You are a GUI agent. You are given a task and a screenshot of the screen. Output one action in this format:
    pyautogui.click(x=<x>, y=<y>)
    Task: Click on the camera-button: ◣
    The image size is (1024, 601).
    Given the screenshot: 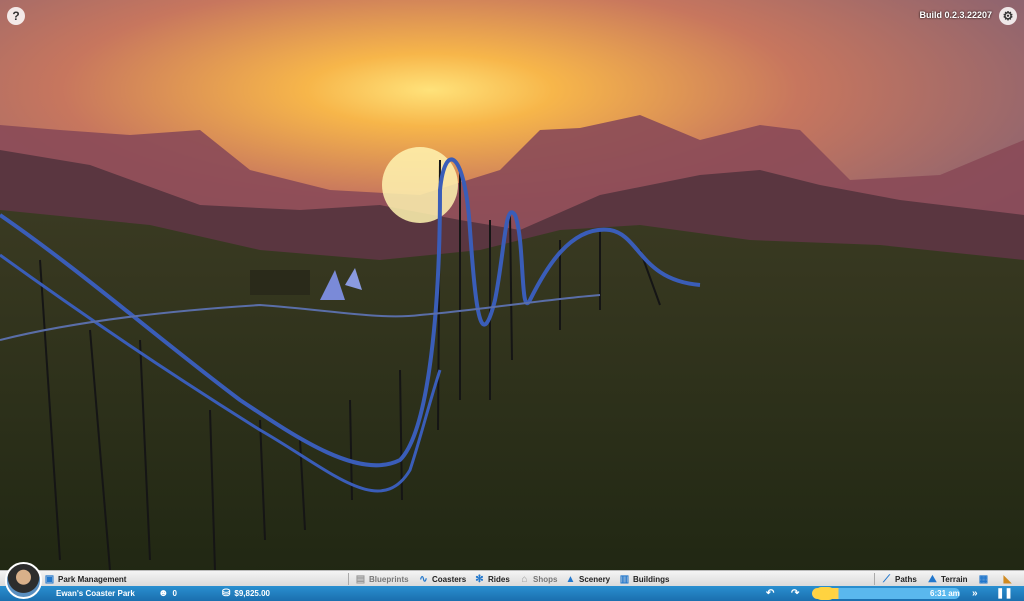 What is the action you would take?
    pyautogui.click(x=1009, y=579)
    